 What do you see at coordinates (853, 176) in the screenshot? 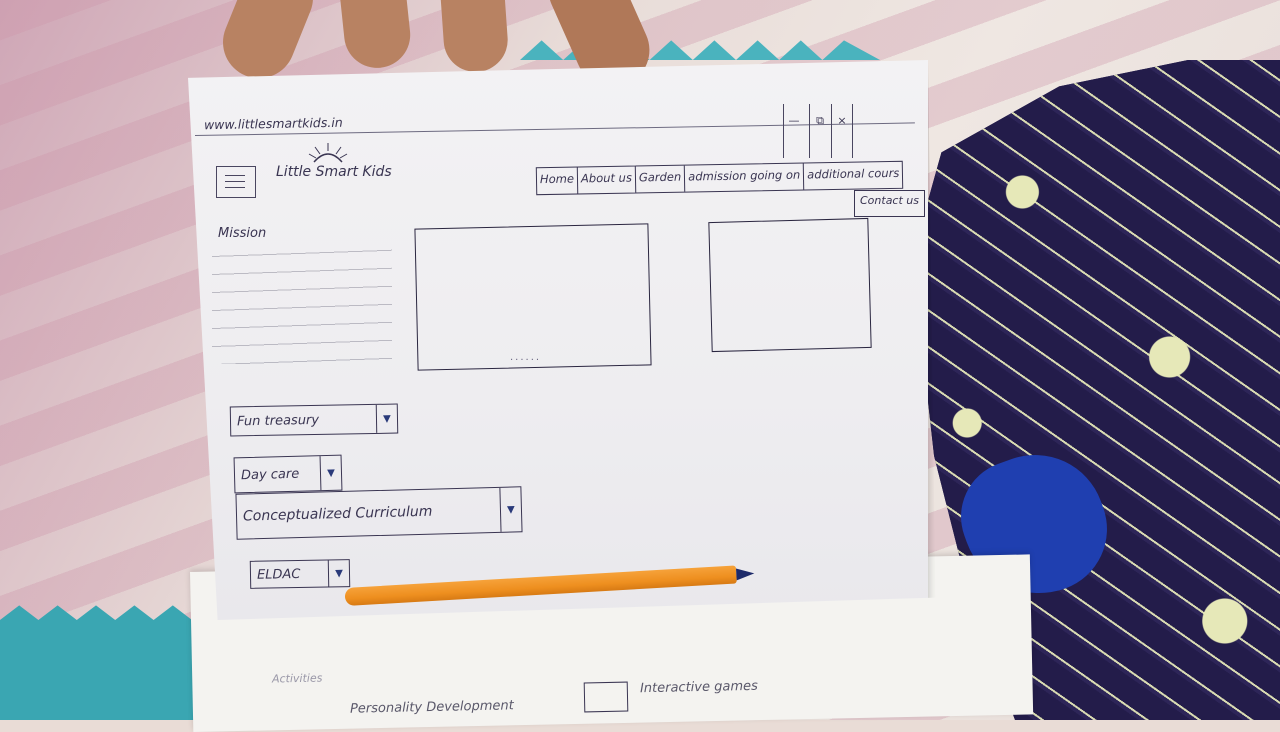
I see `nav-item-additional: additional cours` at bounding box center [853, 176].